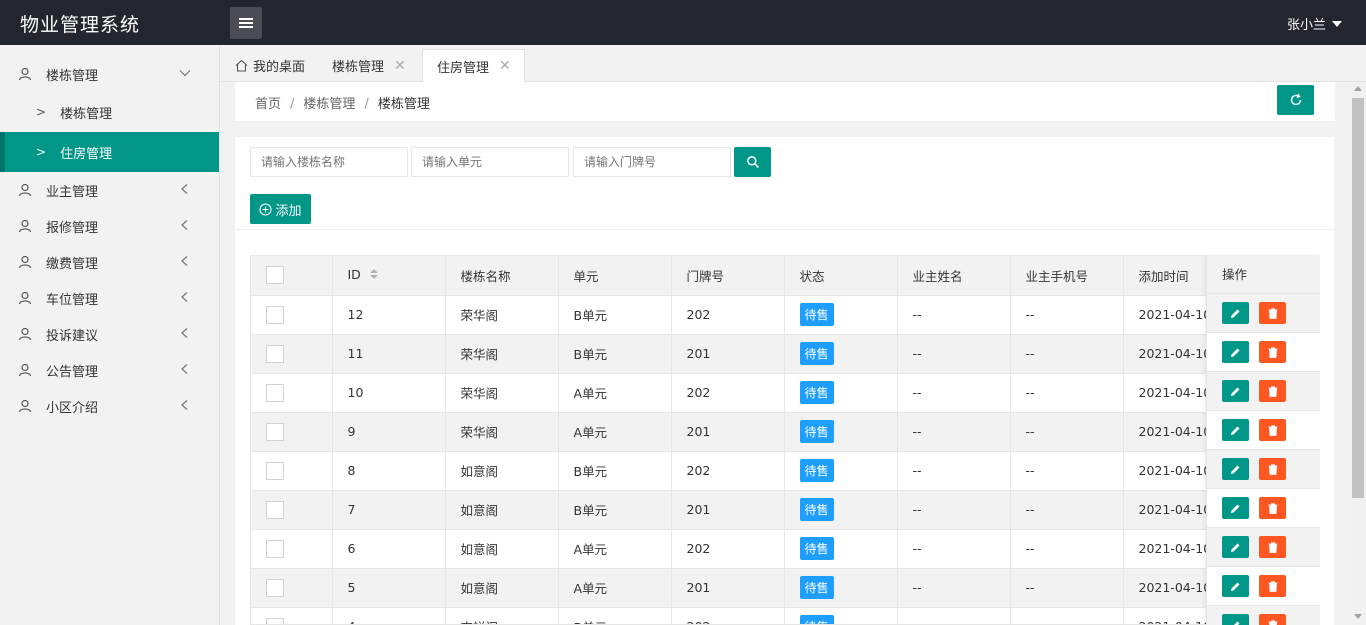  What do you see at coordinates (109, 112) in the screenshot?
I see `sidebar-subitem-building: > 楼栋管理` at bounding box center [109, 112].